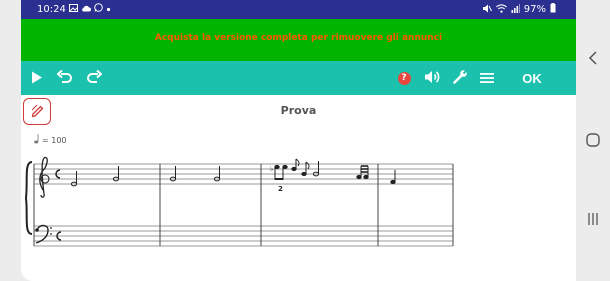 This screenshot has height=281, width=610. Describe the element at coordinates (298, 110) in the screenshot. I see `score-title: Prova` at that location.